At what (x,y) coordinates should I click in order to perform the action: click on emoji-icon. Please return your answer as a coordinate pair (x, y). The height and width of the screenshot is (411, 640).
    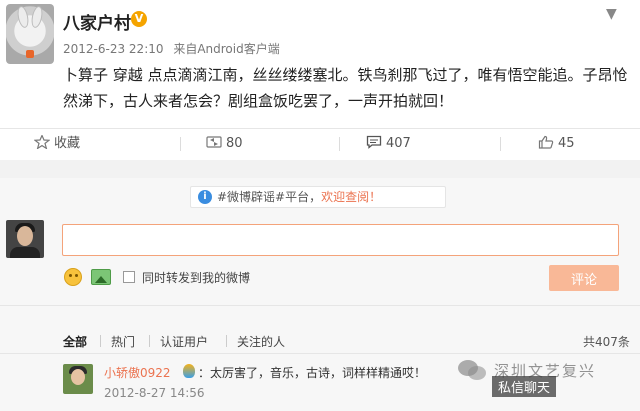
    Looking at the image, I should click on (73, 277).